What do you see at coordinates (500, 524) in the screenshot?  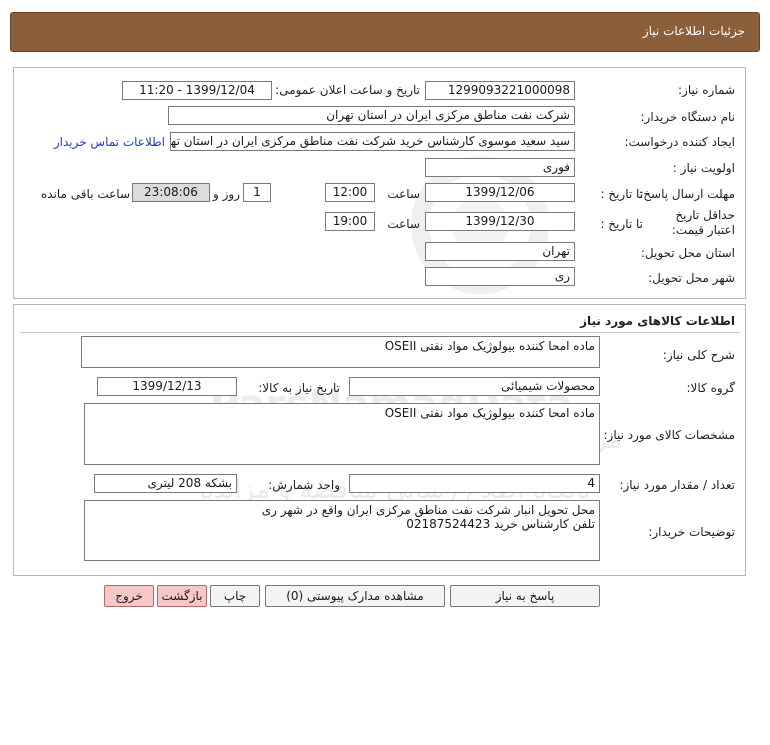 I see `buyer-notes-line-2: تلفن کارشناس خرید 02187524423` at bounding box center [500, 524].